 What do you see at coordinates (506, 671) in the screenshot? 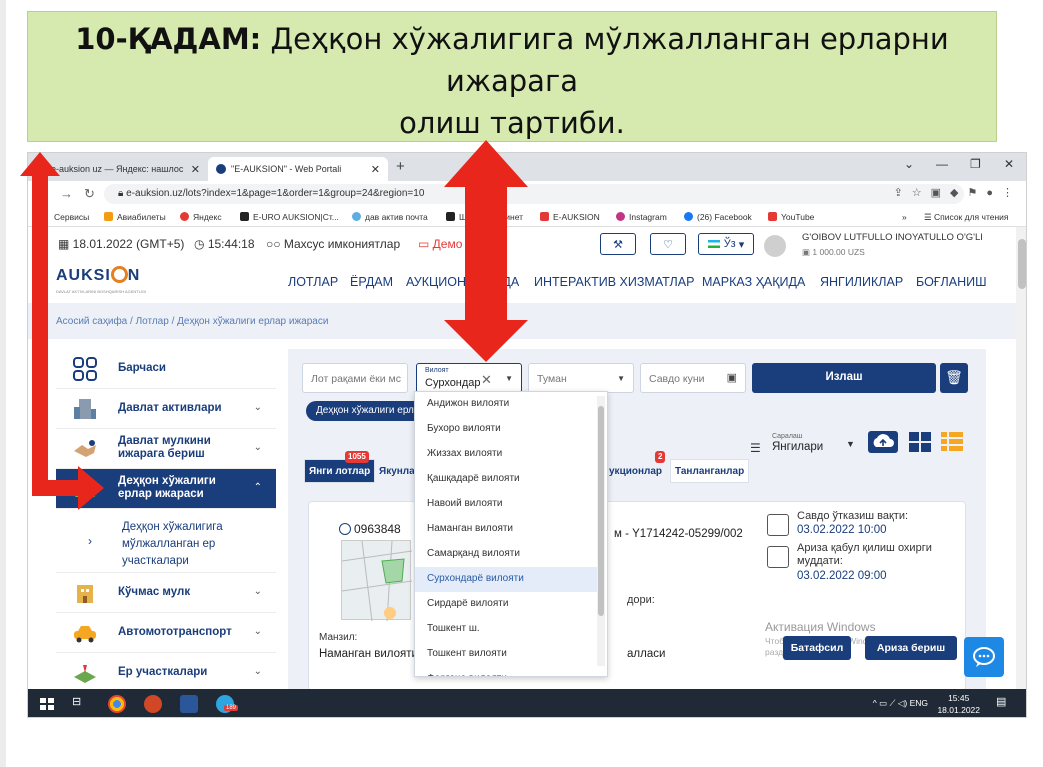
I see `region-option: Фарғона вилояти` at bounding box center [506, 671].